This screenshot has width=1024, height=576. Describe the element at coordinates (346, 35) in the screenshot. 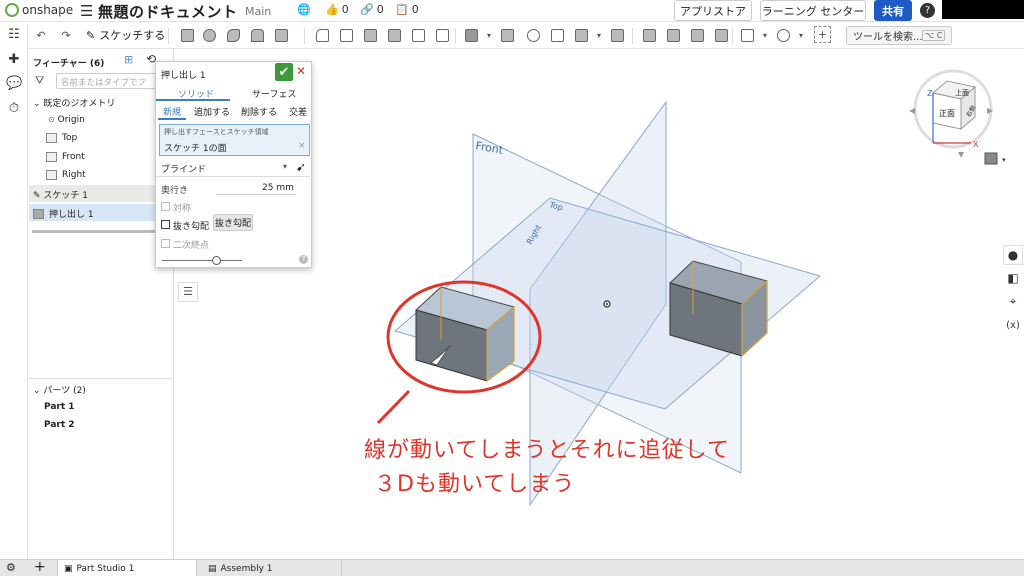

I see `chamfer-icon` at that location.